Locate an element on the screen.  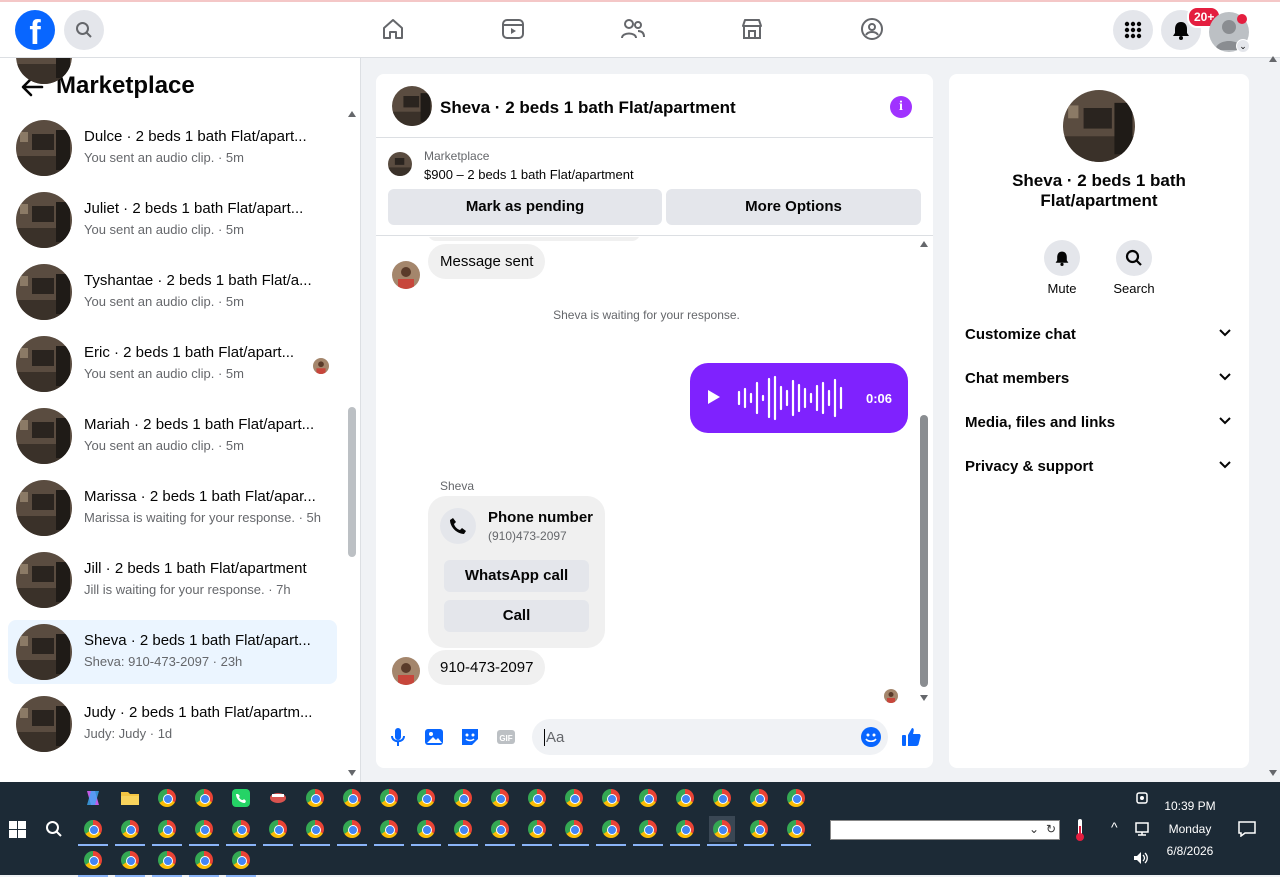
message-bubble-phone: 910-473-2097 is located at coordinates (487, 667).